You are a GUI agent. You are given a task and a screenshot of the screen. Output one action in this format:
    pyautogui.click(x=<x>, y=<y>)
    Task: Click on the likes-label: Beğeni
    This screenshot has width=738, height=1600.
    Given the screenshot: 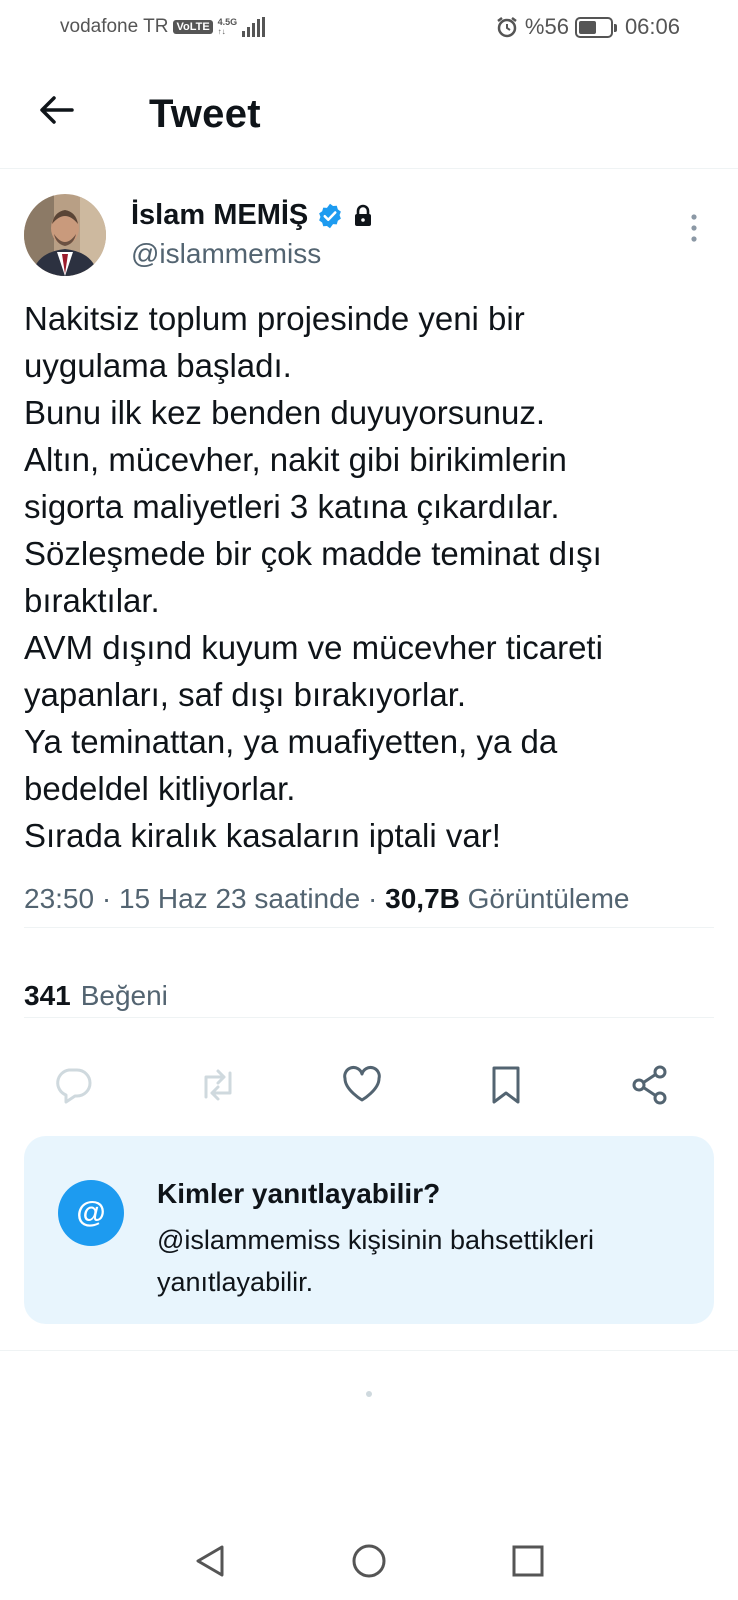 What is the action you would take?
    pyautogui.click(x=124, y=995)
    